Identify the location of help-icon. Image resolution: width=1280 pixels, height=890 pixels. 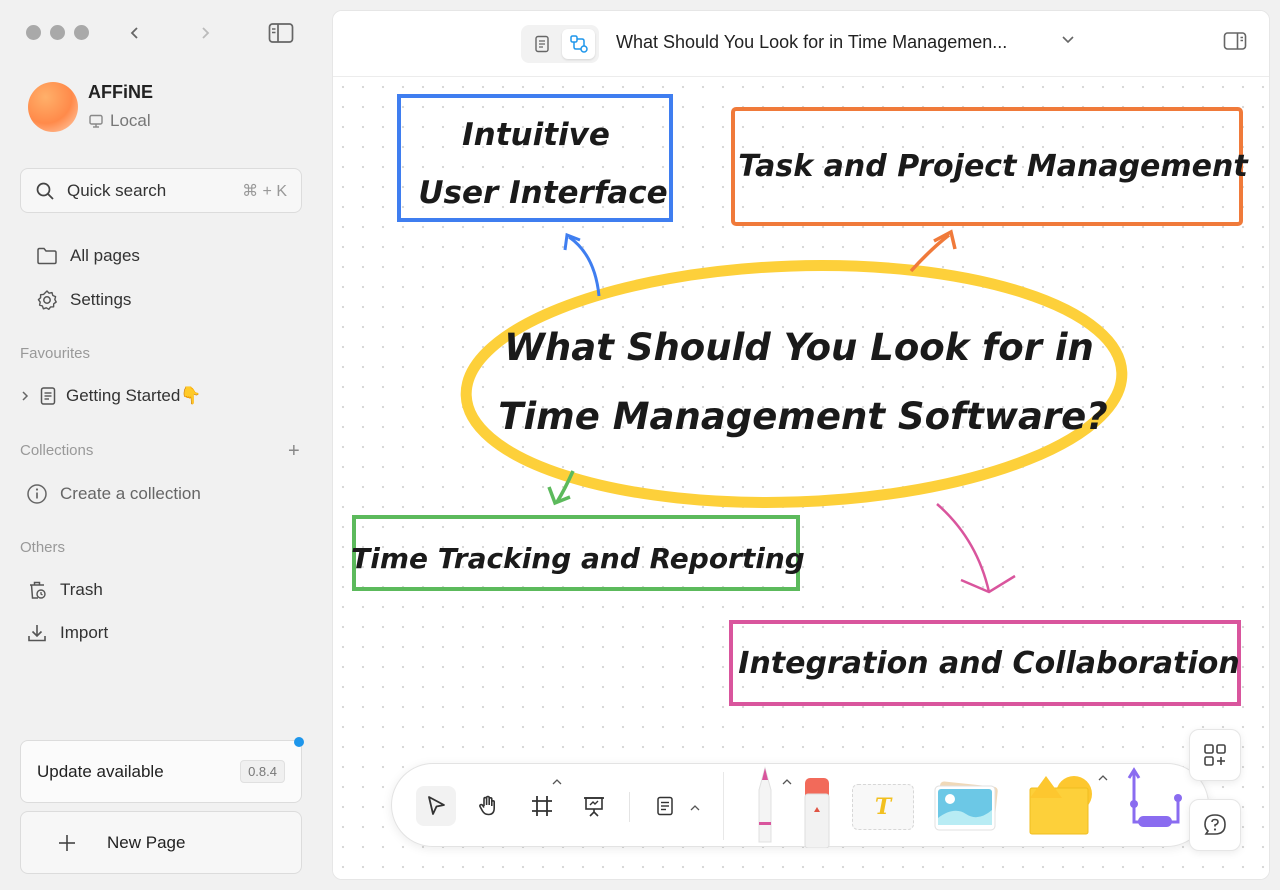
(1215, 824).